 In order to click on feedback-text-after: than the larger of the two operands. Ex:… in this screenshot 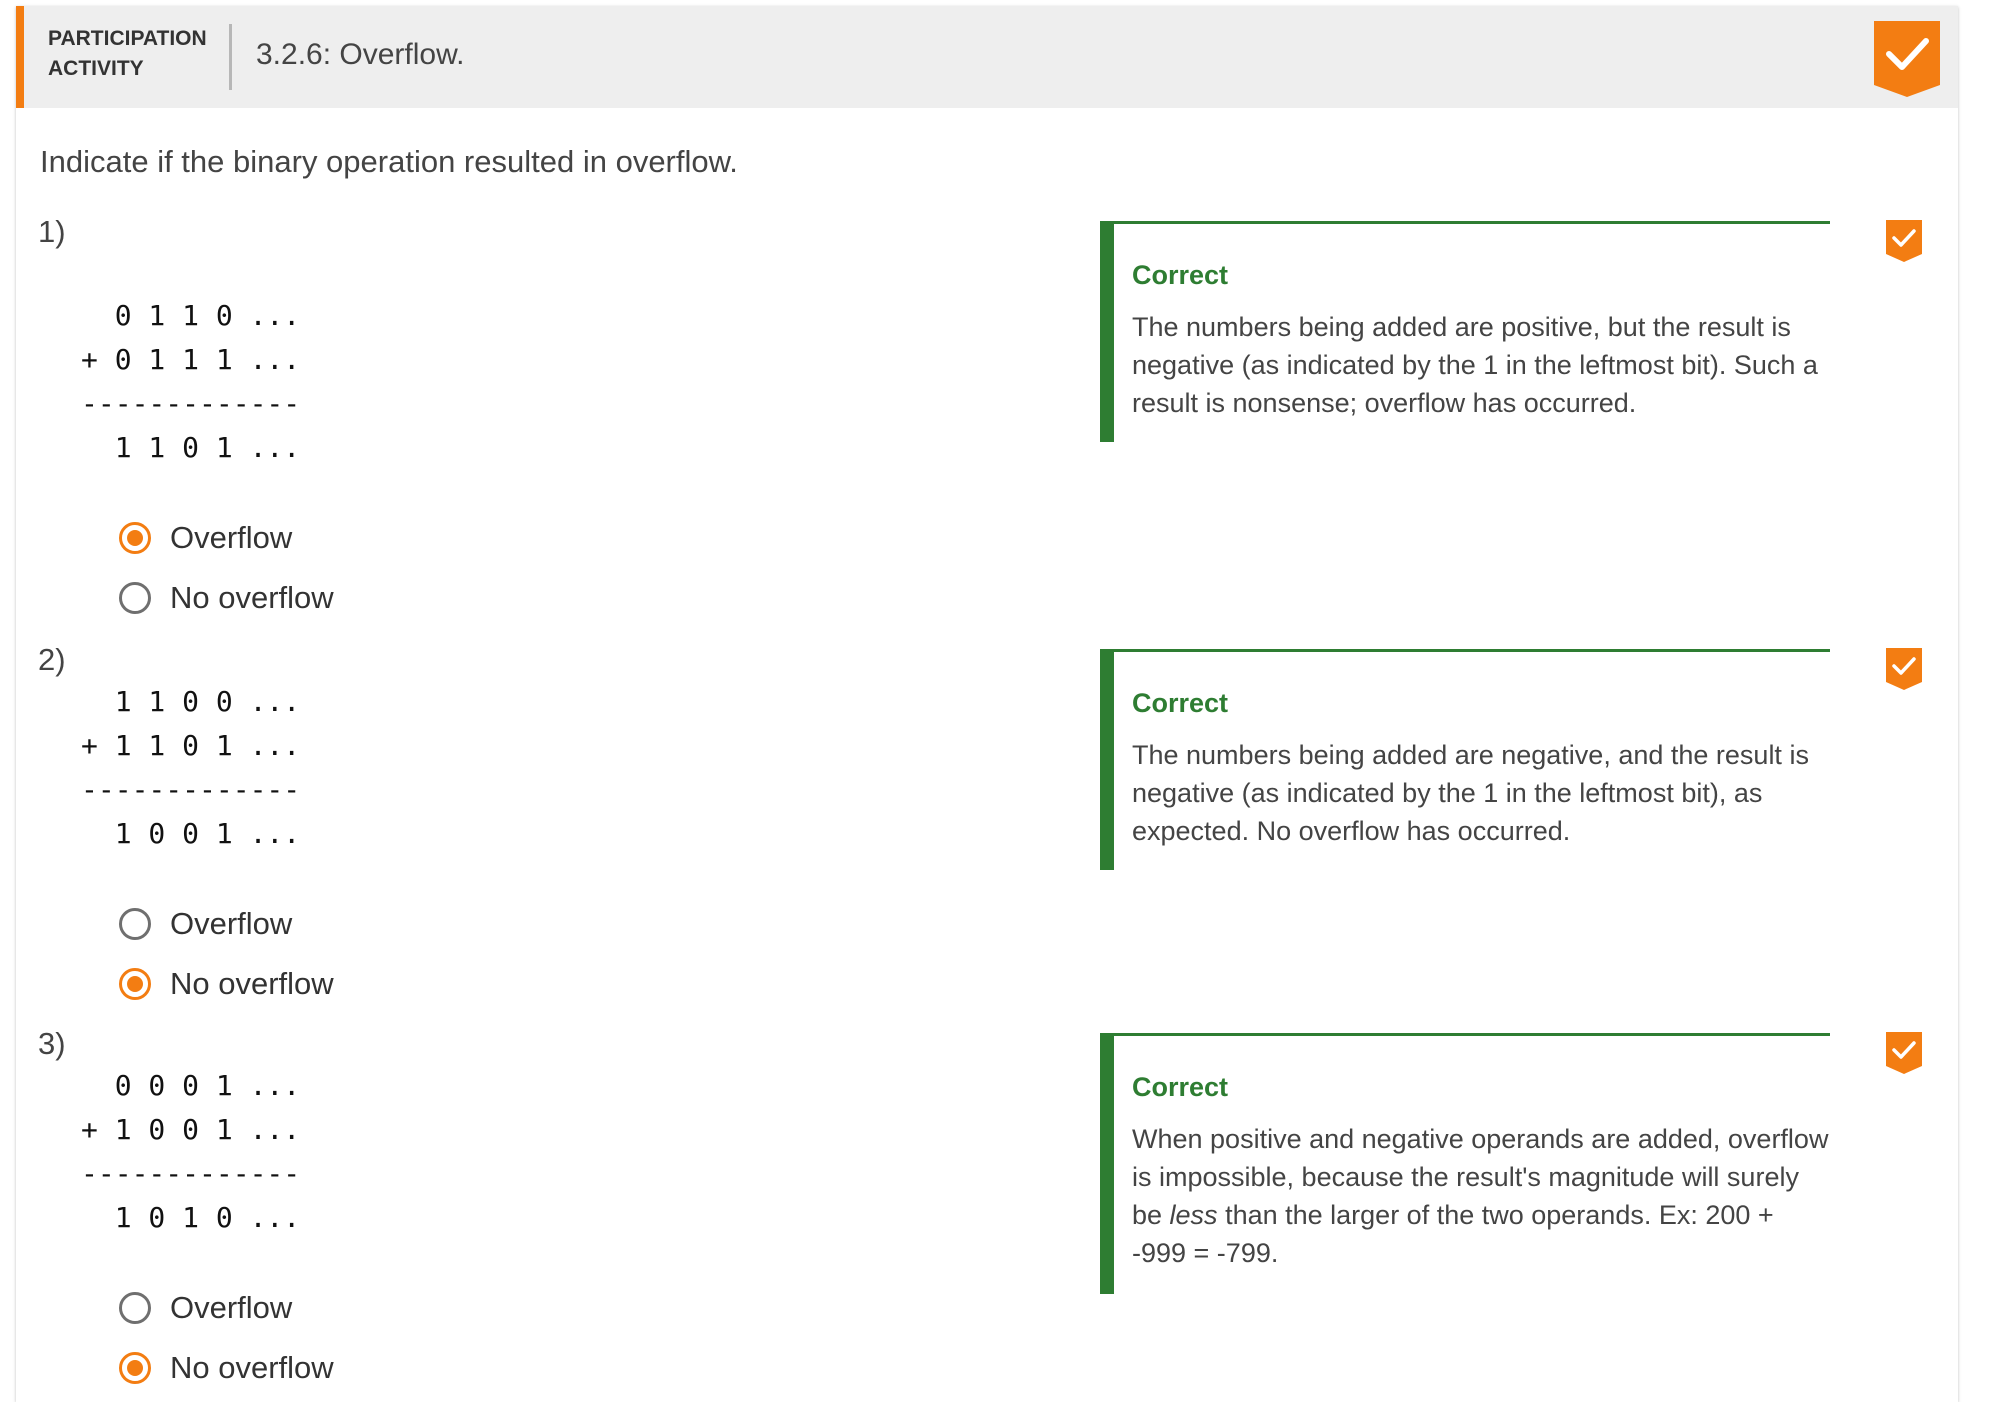, I will do `click(1453, 1234)`.